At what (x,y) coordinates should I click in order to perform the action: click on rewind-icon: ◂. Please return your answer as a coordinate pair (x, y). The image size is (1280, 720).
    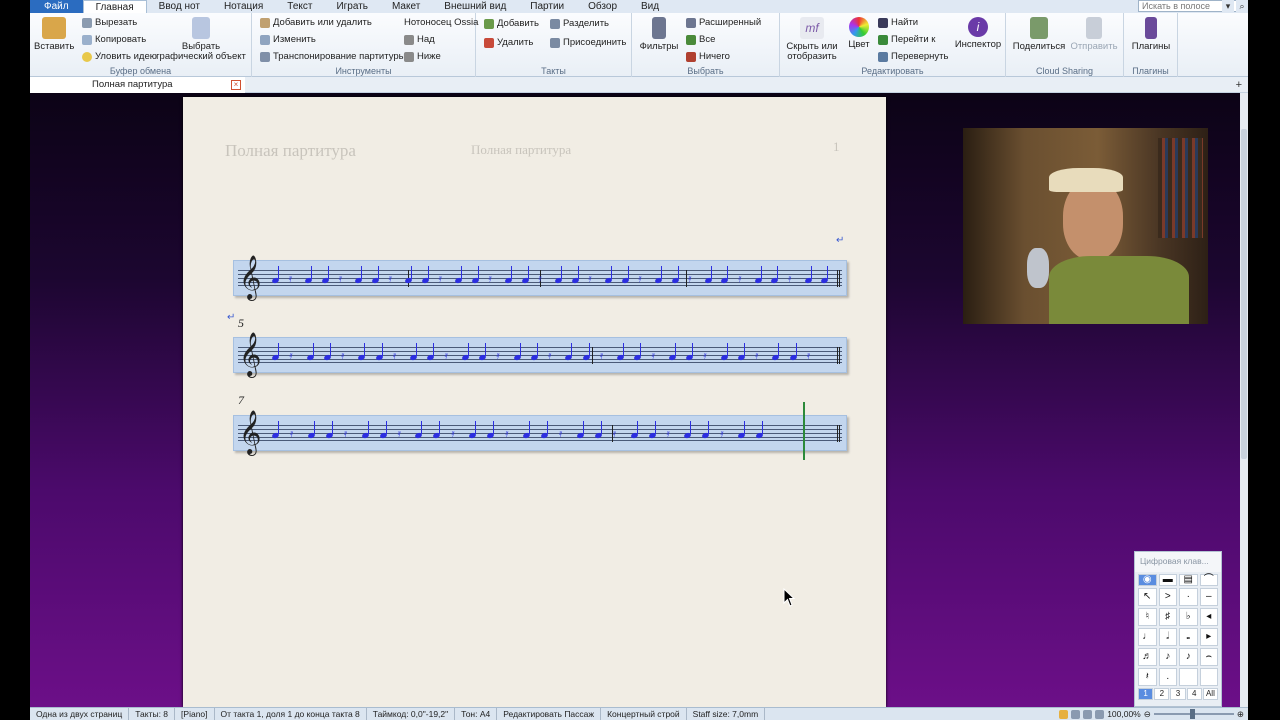
    Looking at the image, I should click on (1208, 617).